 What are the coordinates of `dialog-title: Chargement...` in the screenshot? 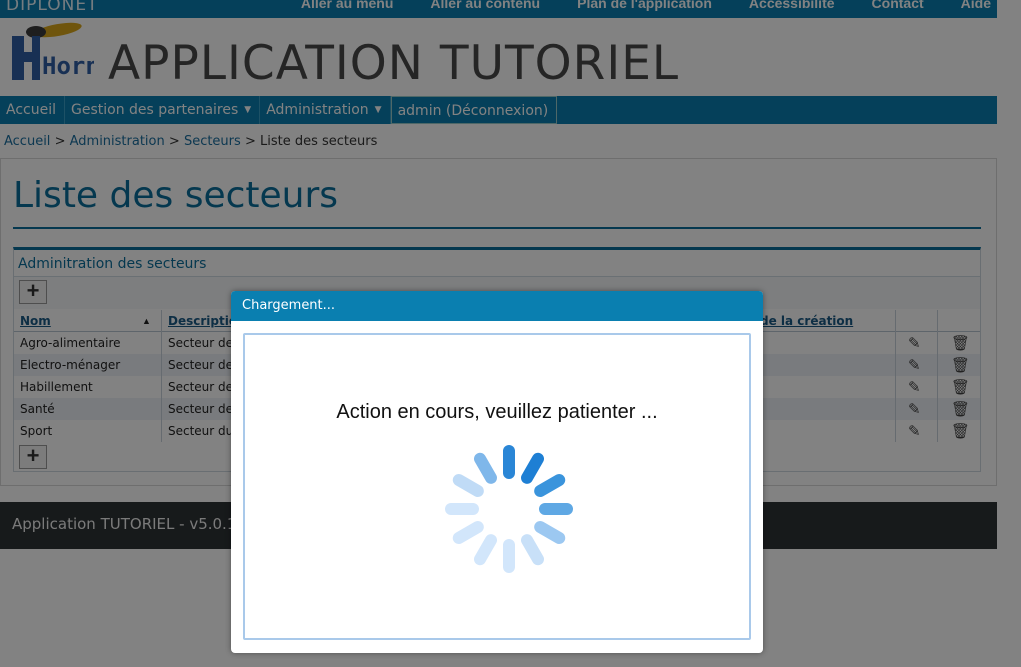 It's located at (289, 305).